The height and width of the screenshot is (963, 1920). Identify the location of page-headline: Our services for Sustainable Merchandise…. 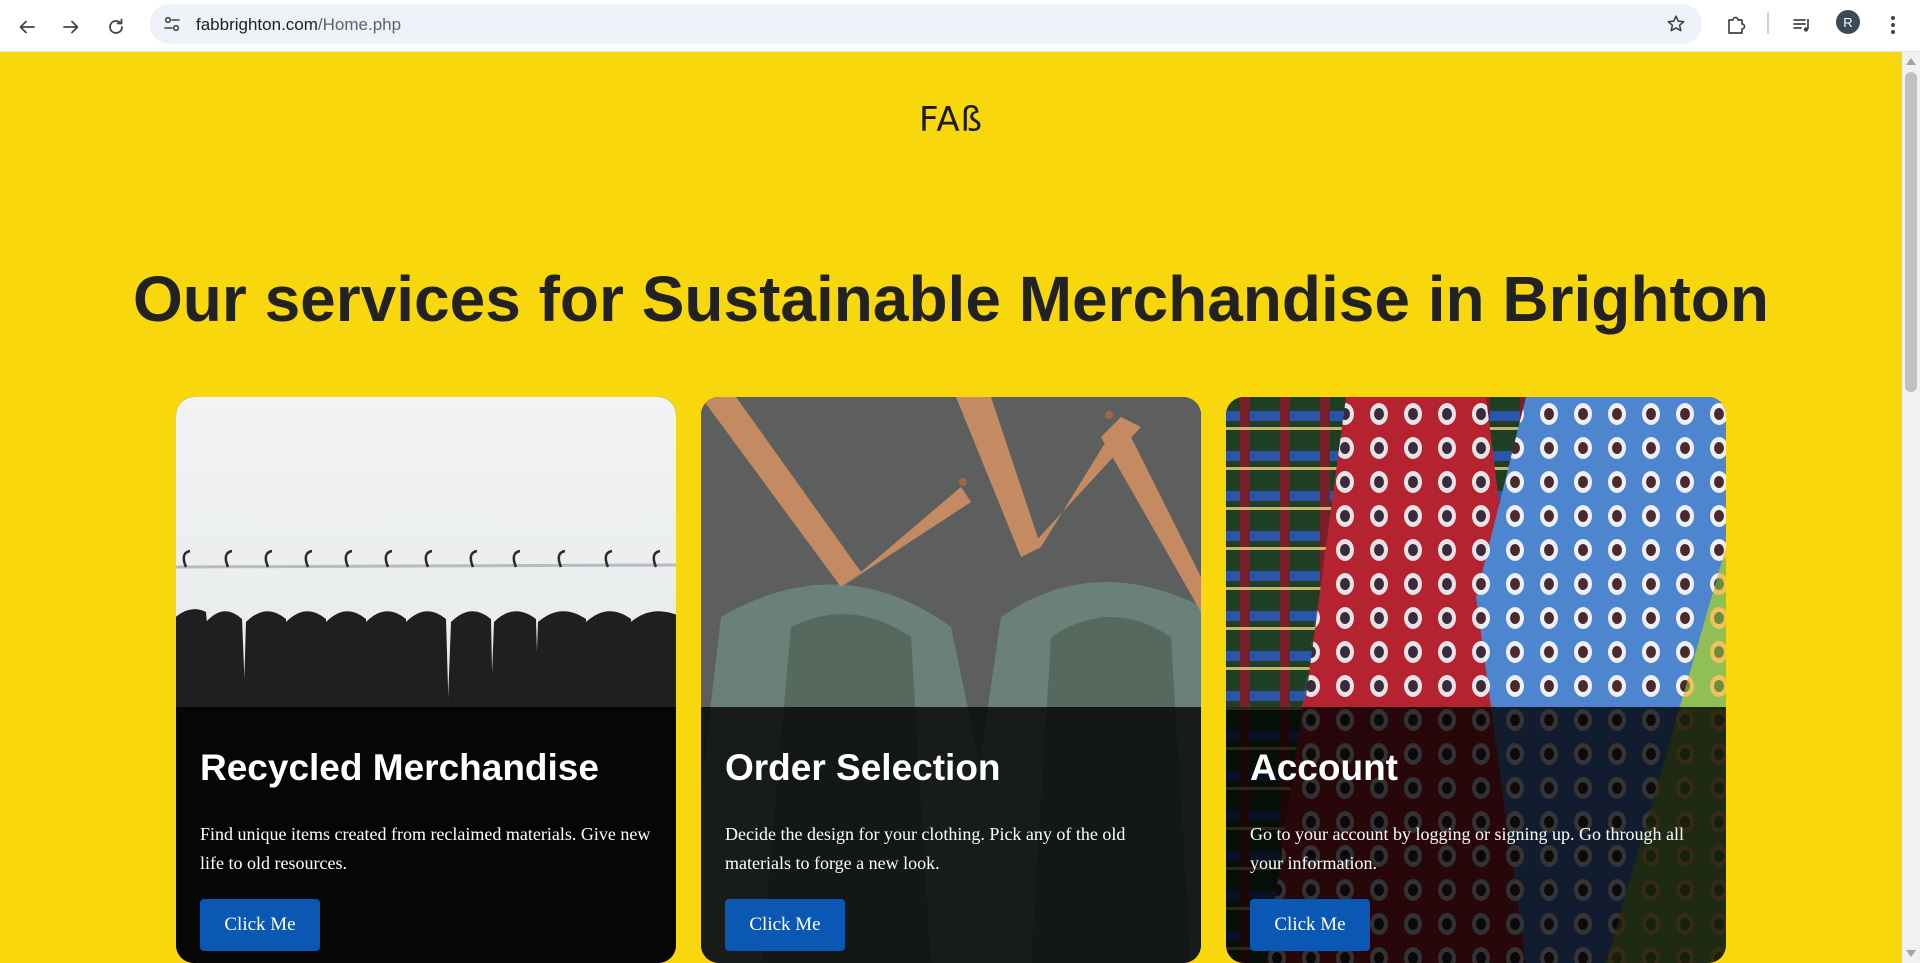
(951, 299).